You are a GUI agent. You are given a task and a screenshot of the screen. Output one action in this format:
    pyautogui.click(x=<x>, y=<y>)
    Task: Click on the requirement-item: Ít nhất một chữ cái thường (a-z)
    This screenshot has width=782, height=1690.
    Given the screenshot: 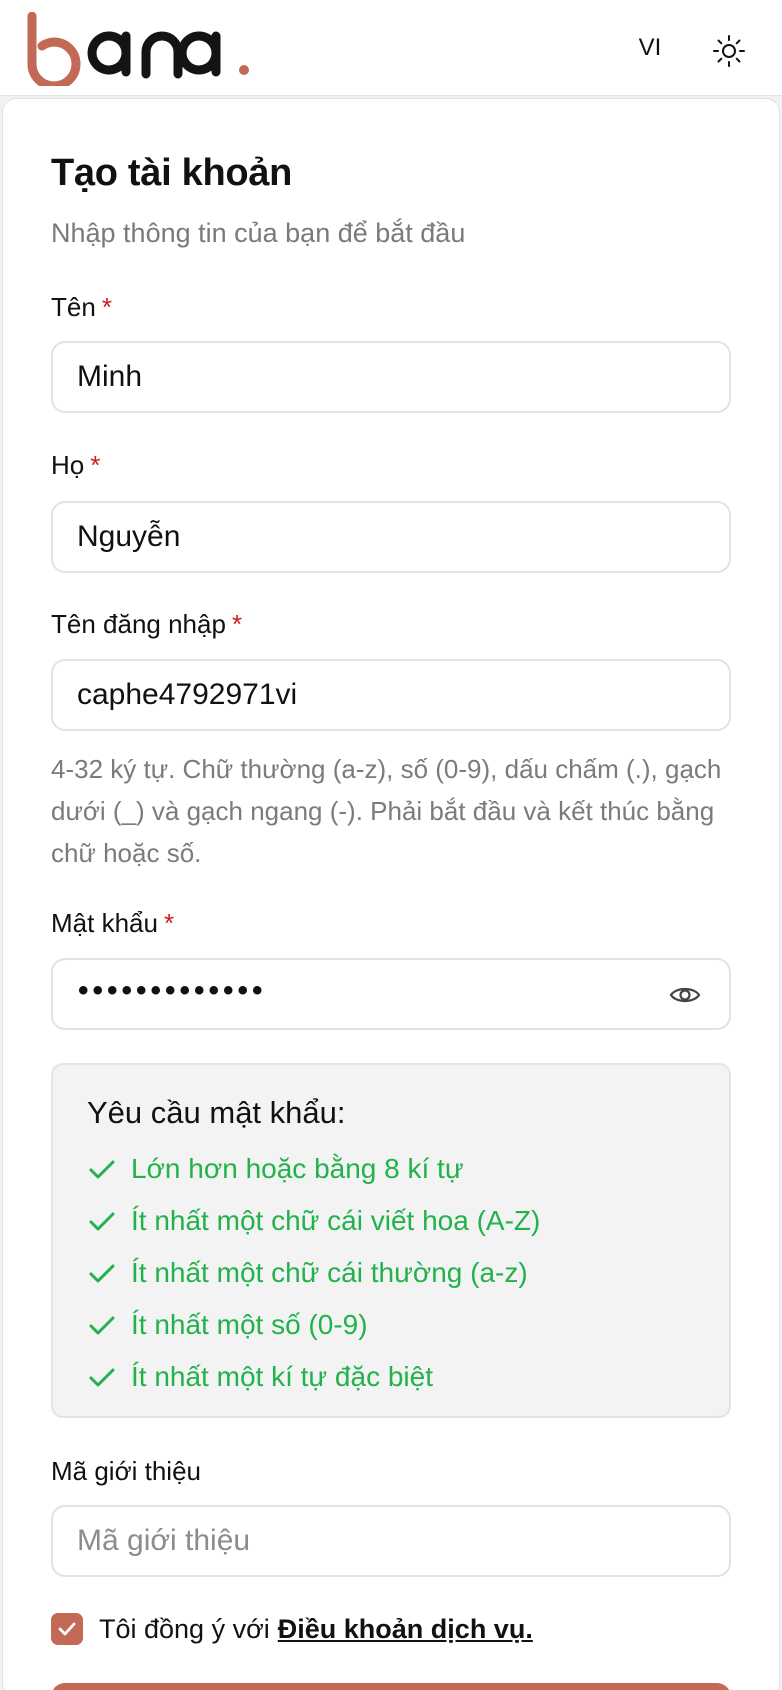 What is the action you would take?
    pyautogui.click(x=307, y=1273)
    